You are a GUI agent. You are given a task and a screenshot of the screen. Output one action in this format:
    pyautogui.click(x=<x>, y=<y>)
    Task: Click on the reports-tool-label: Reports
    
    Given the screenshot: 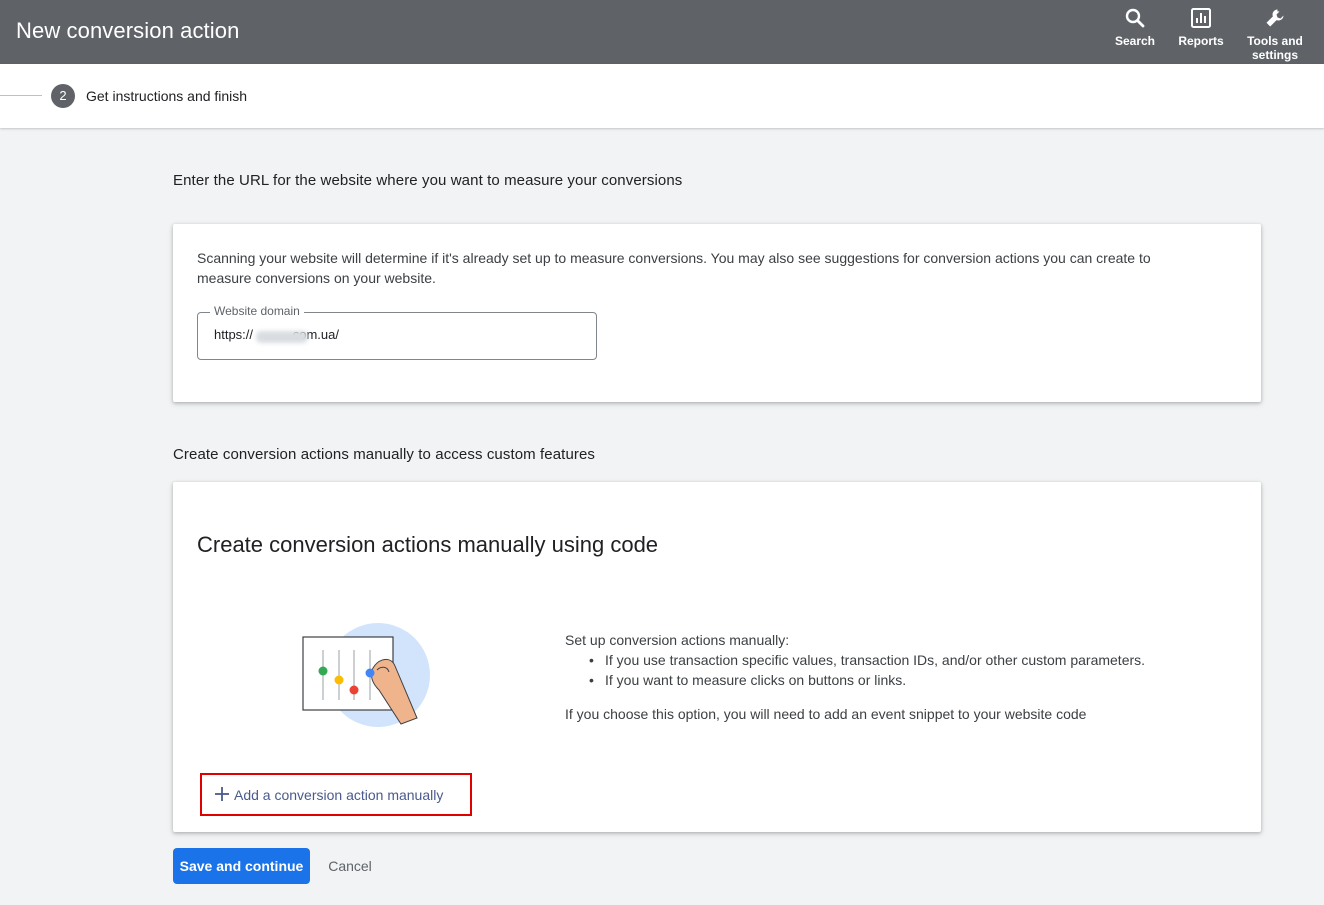 What is the action you would take?
    pyautogui.click(x=1201, y=41)
    